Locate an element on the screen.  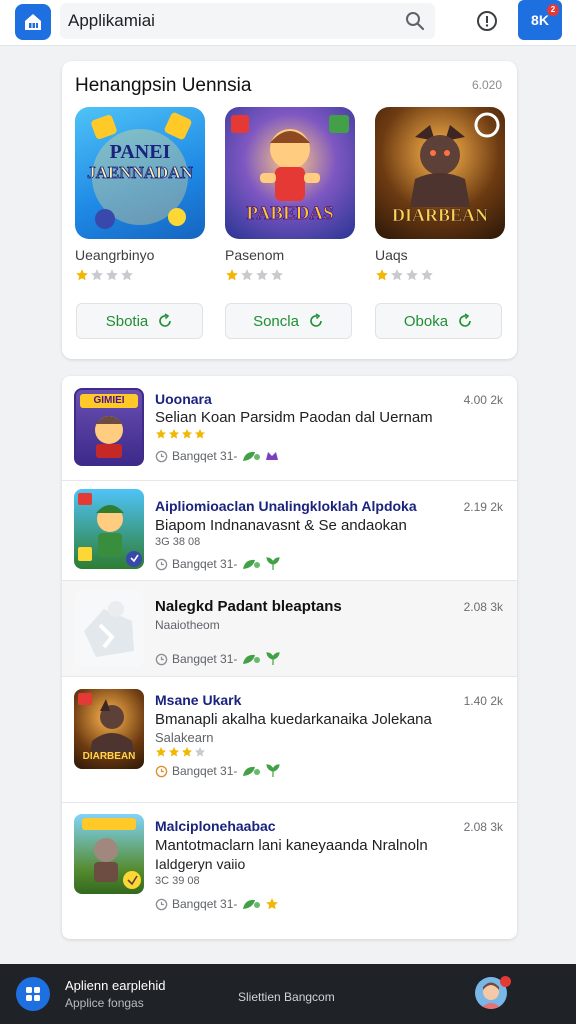
app-detail: 3G 38 08 is located at coordinates (178, 542).